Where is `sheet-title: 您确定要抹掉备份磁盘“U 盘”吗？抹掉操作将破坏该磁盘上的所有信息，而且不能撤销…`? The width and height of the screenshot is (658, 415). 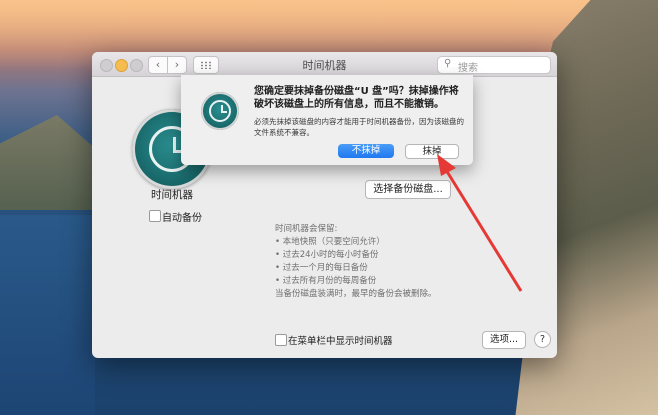 sheet-title: 您确定要抹掉备份磁盘“U 盘”吗？抹掉操作将破坏该磁盘上的所有信息，而且不能撤销… is located at coordinates (356, 98).